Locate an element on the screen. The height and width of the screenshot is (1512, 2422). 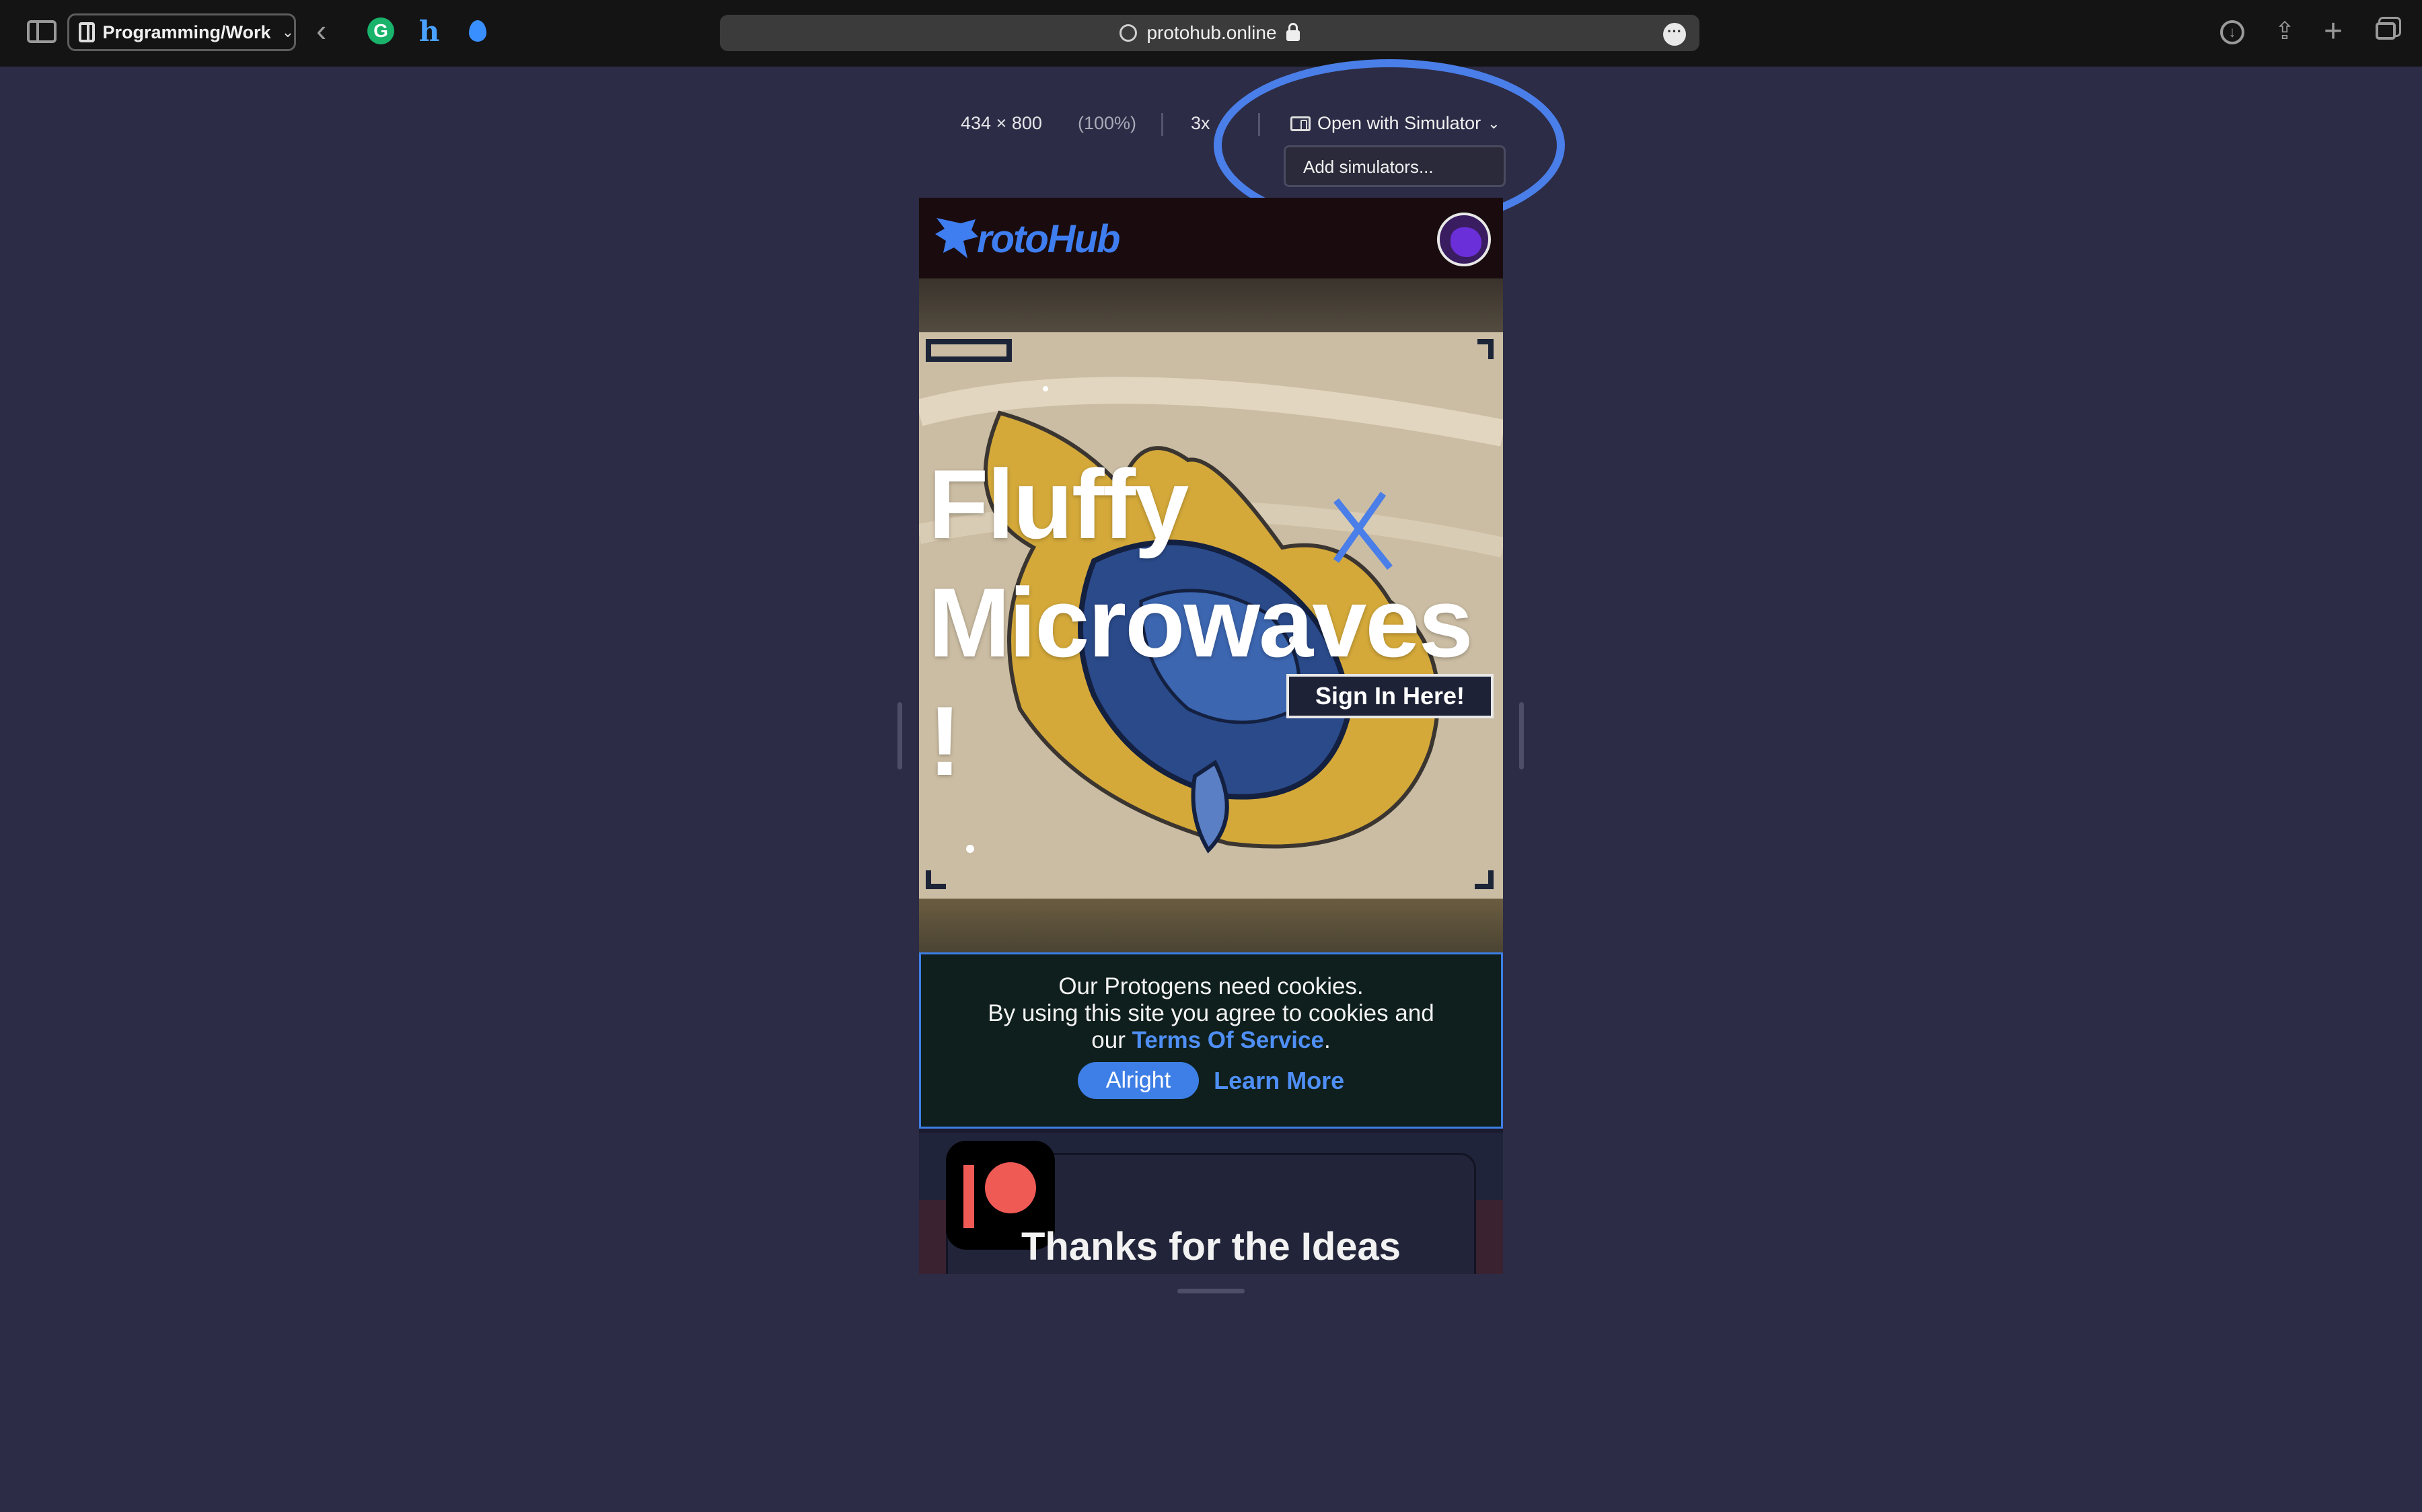
site-header: rotoHub is located at coordinates (1211, 238).